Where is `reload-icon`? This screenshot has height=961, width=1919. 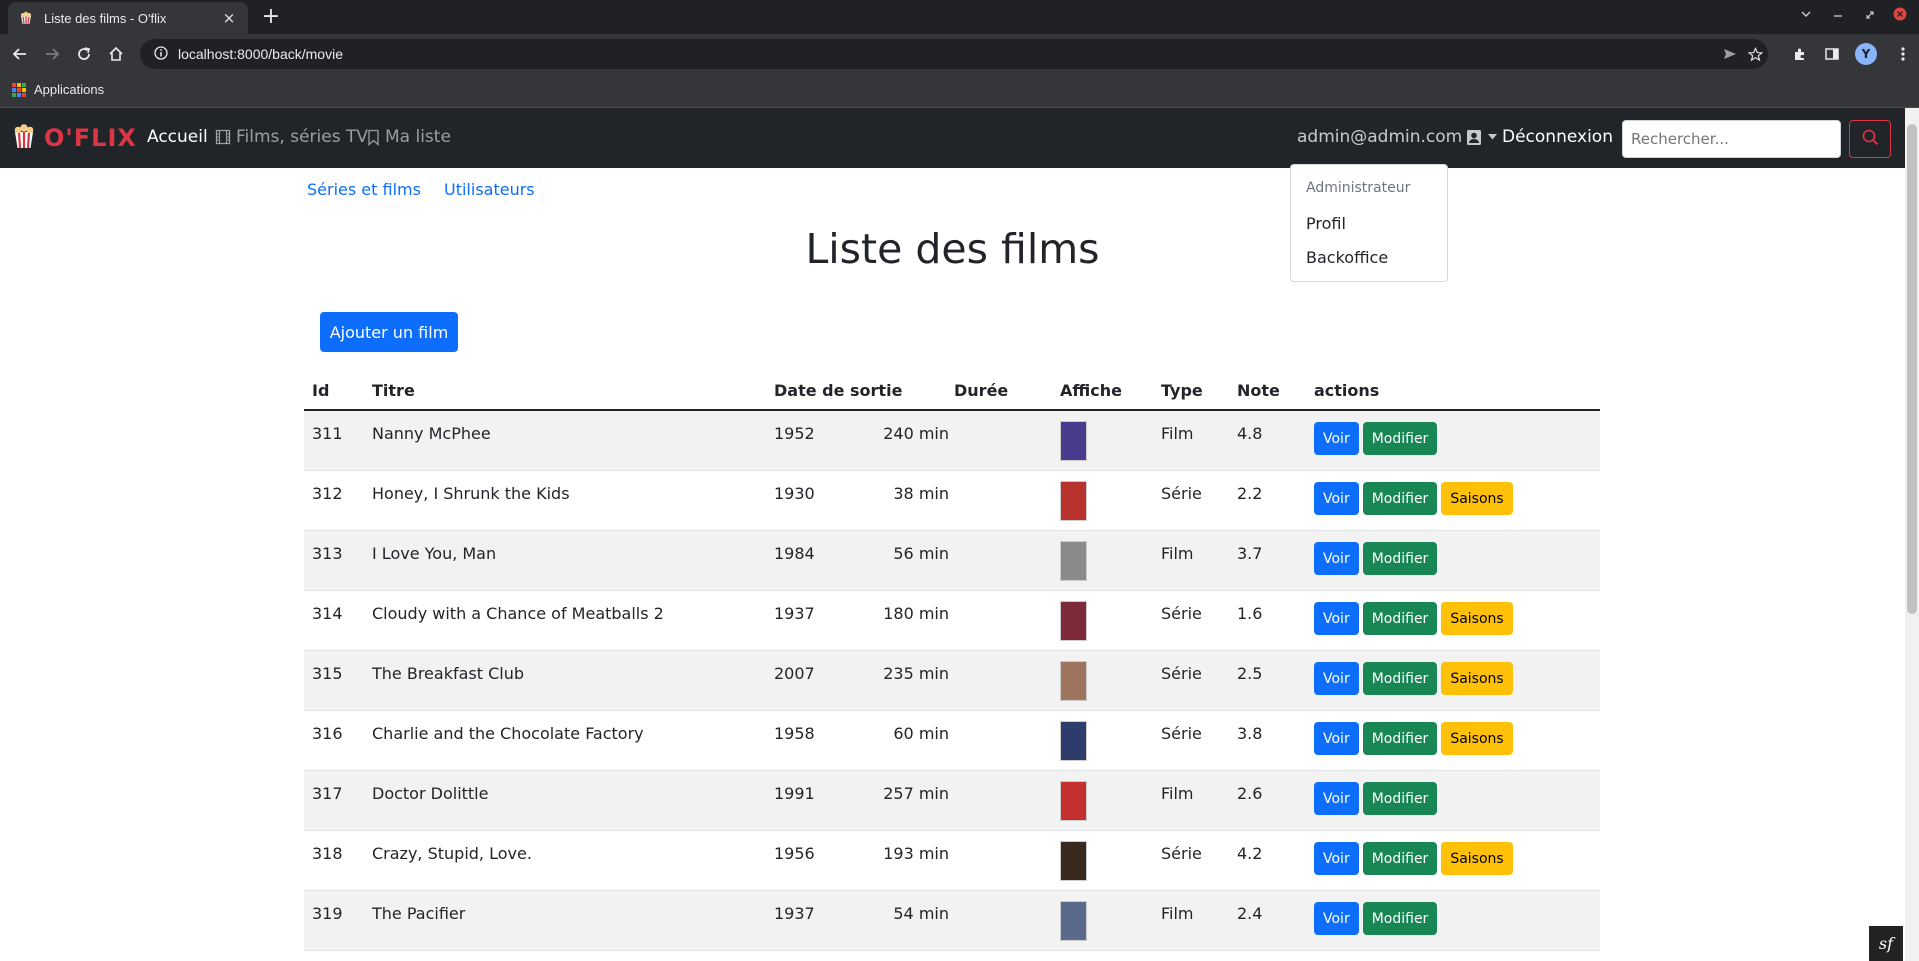 reload-icon is located at coordinates (84, 54).